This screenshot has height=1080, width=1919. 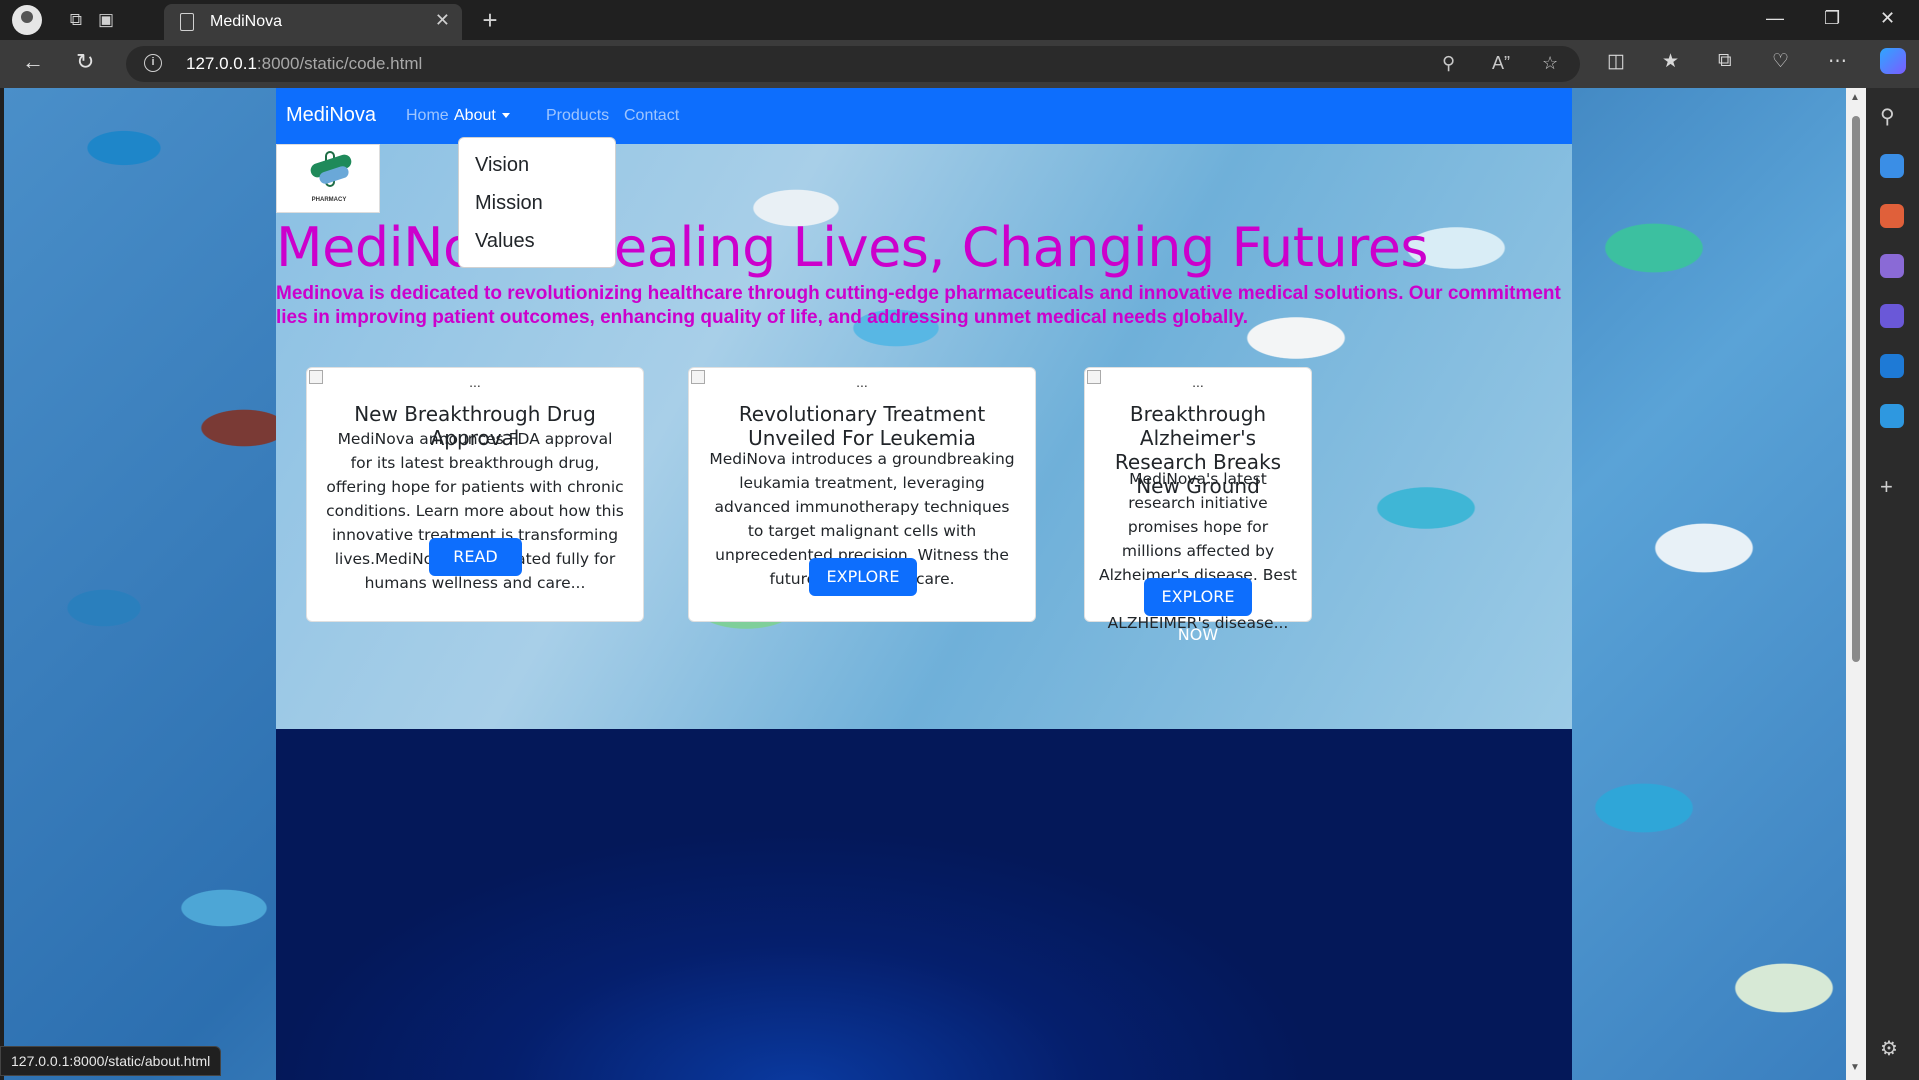 I want to click on logo-text: PHARMACY, so click(x=329, y=200).